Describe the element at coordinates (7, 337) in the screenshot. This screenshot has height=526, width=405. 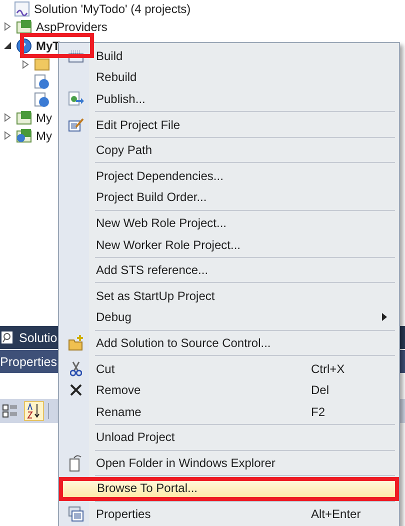
I see `search-icon` at that location.